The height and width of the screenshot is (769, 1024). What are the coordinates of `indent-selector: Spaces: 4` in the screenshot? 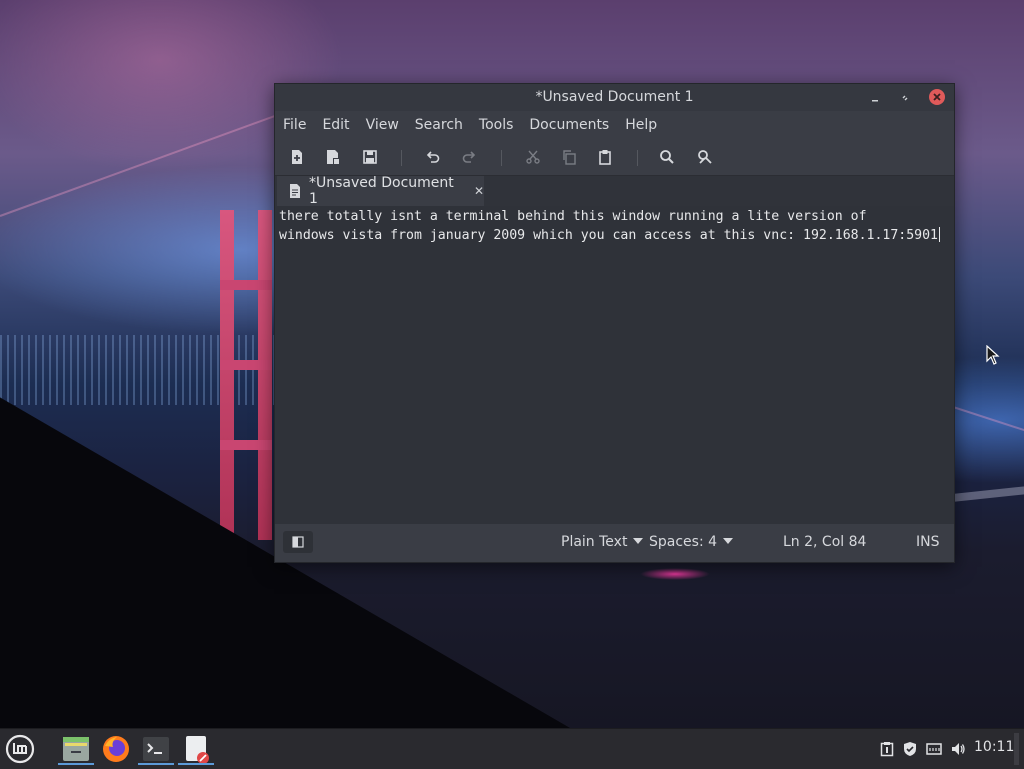 It's located at (691, 542).